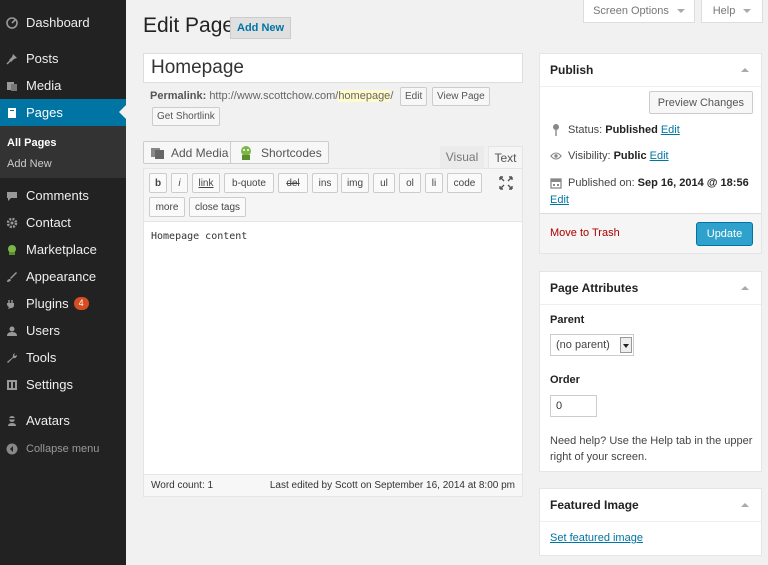 This screenshot has height=565, width=768. I want to click on menu-appearance-label: Appearance, so click(61, 276).